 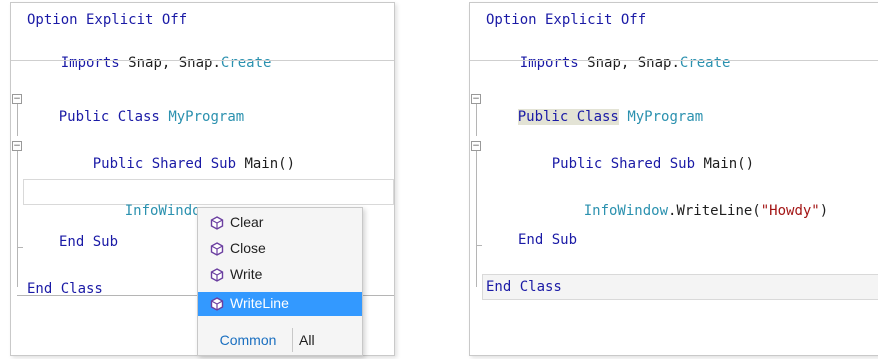 I want to click on completion-item-write: Write, so click(x=280, y=275).